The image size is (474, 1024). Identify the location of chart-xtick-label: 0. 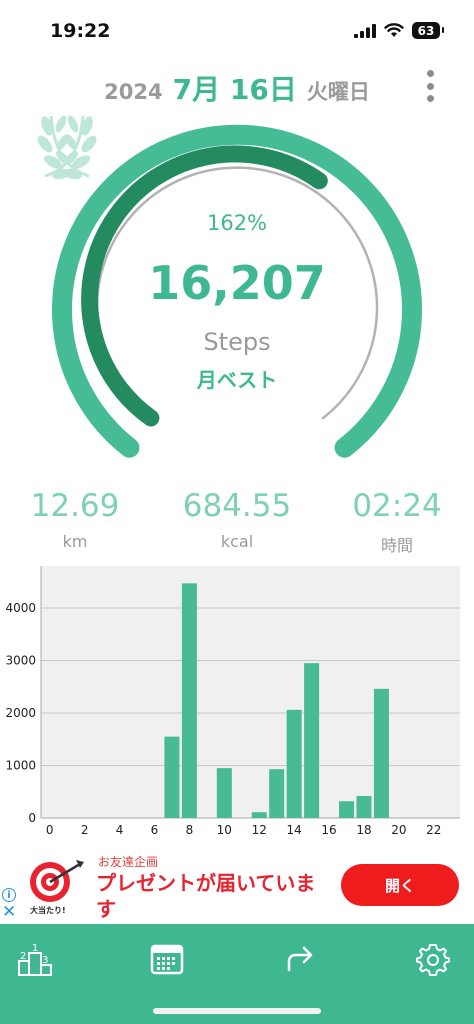
(50, 830).